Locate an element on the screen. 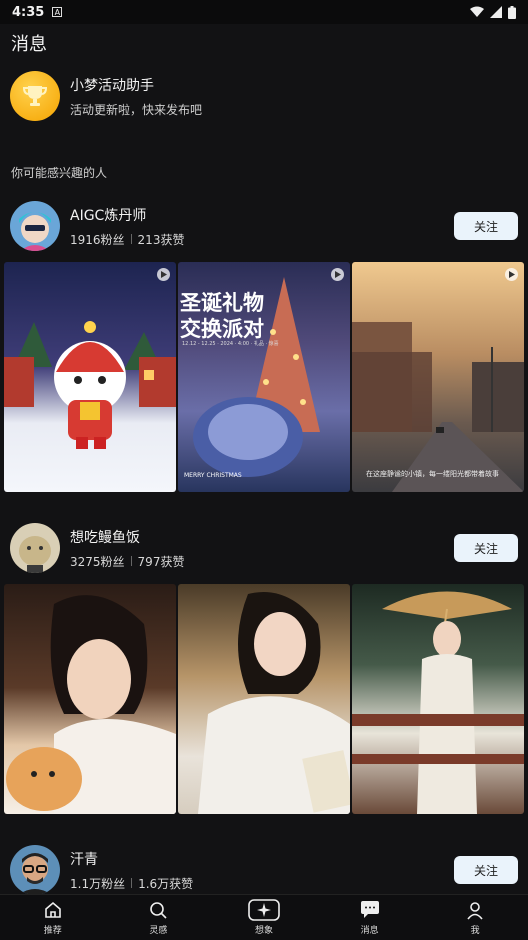 The image size is (528, 940). user-name: 想吃鳗鱼饭 is located at coordinates (105, 537).